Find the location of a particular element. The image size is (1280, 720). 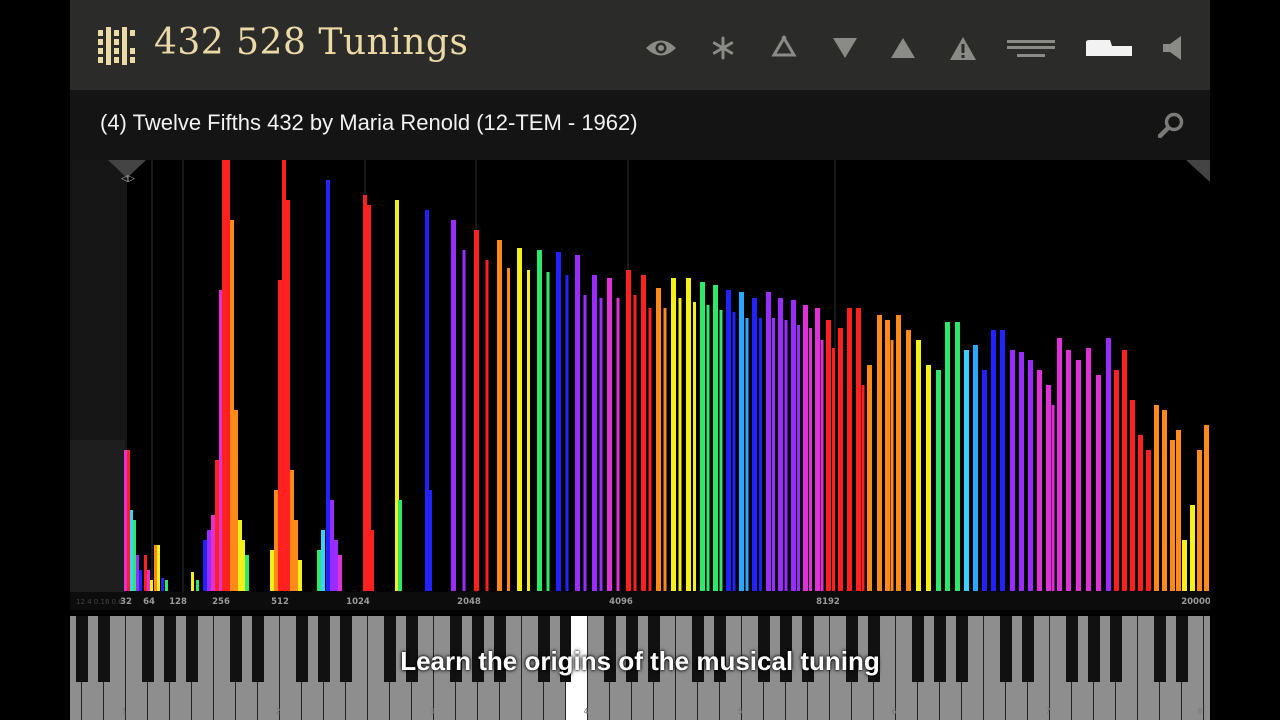

handle-arrows-icon: ◁▷ is located at coordinates (128, 179).